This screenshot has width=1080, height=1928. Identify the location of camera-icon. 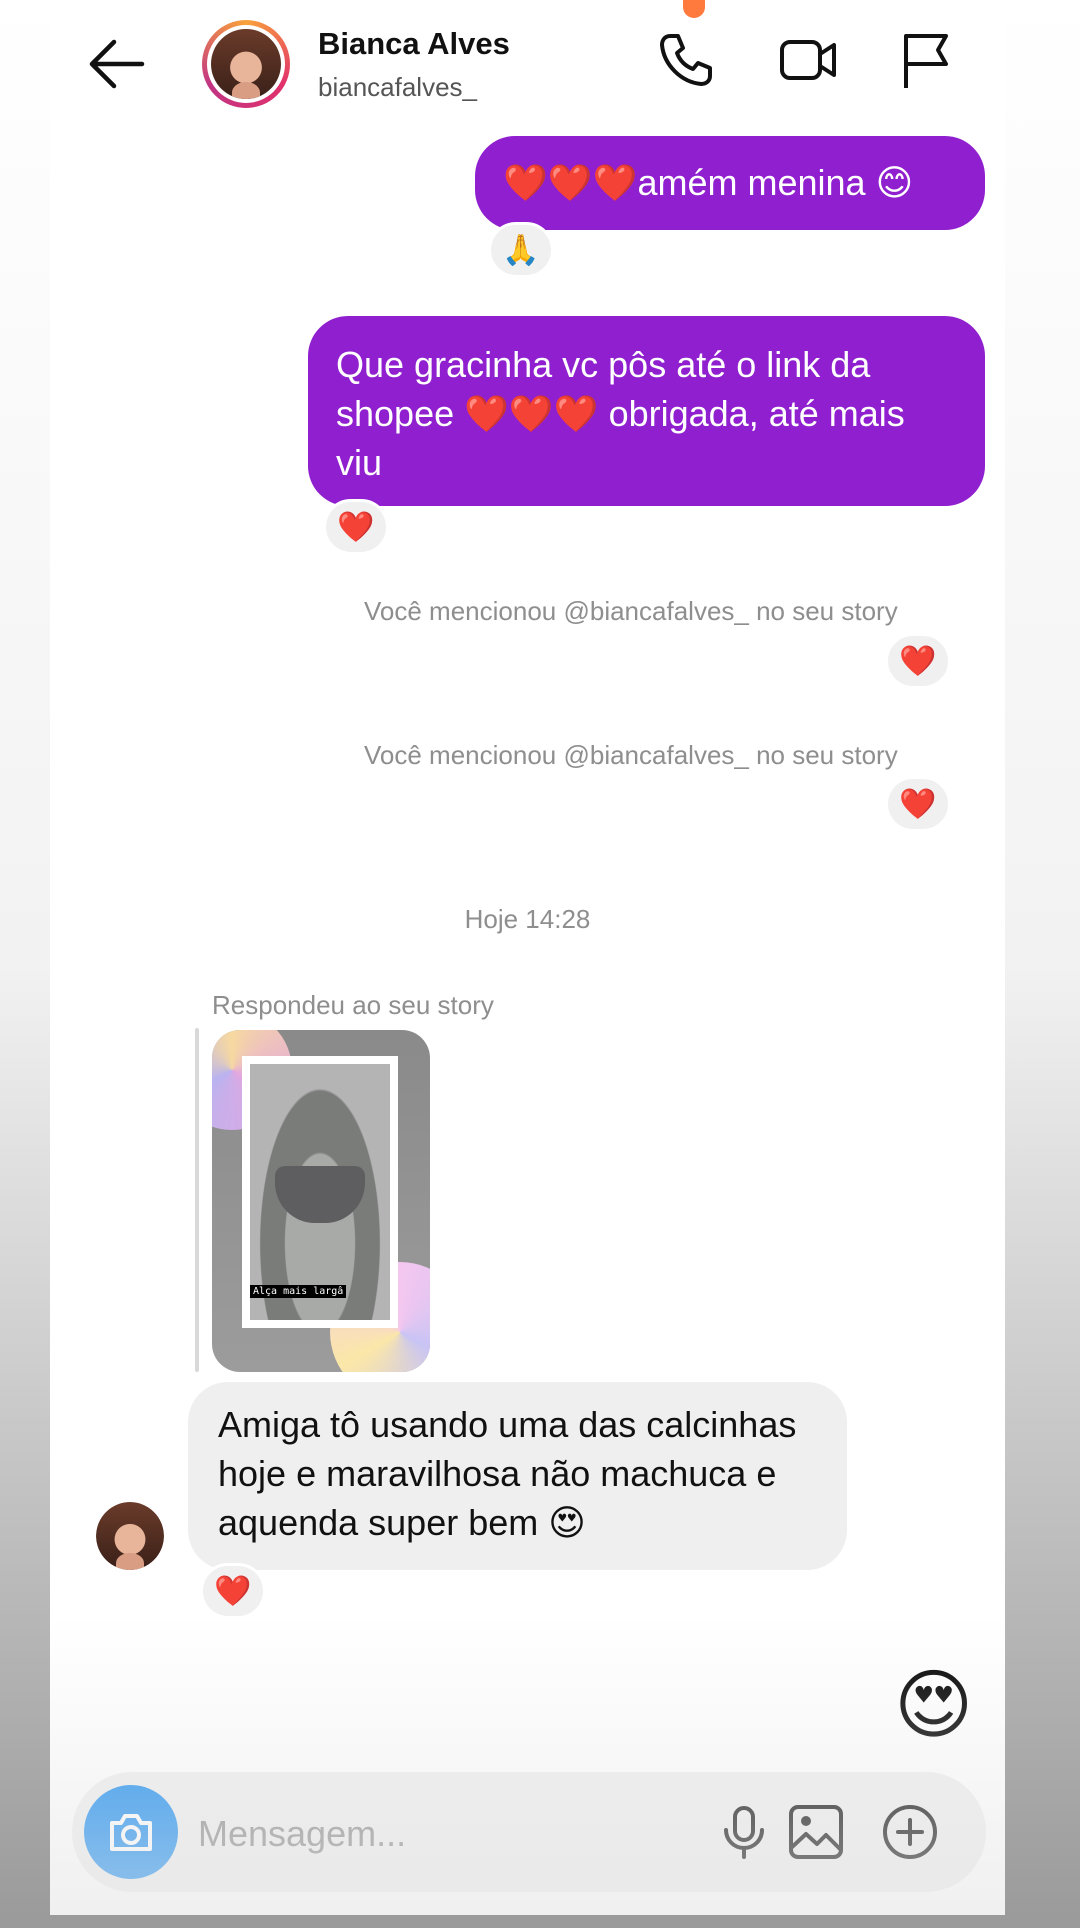
(131, 1832).